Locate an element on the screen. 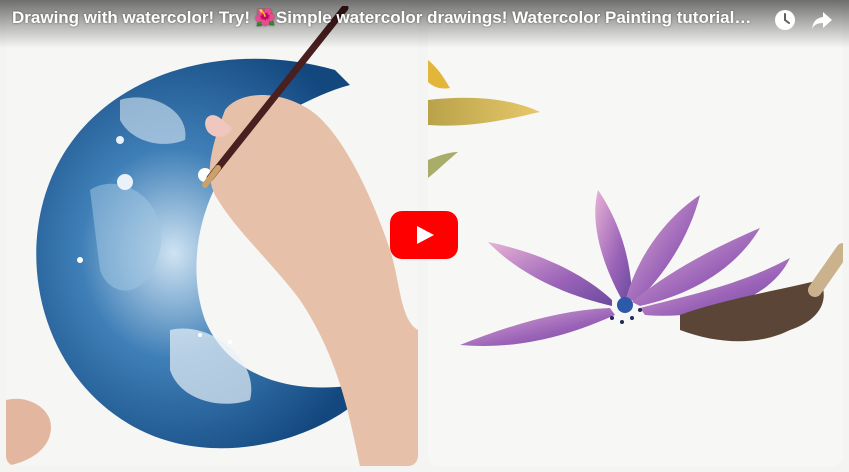  play-icon is located at coordinates (424, 235).